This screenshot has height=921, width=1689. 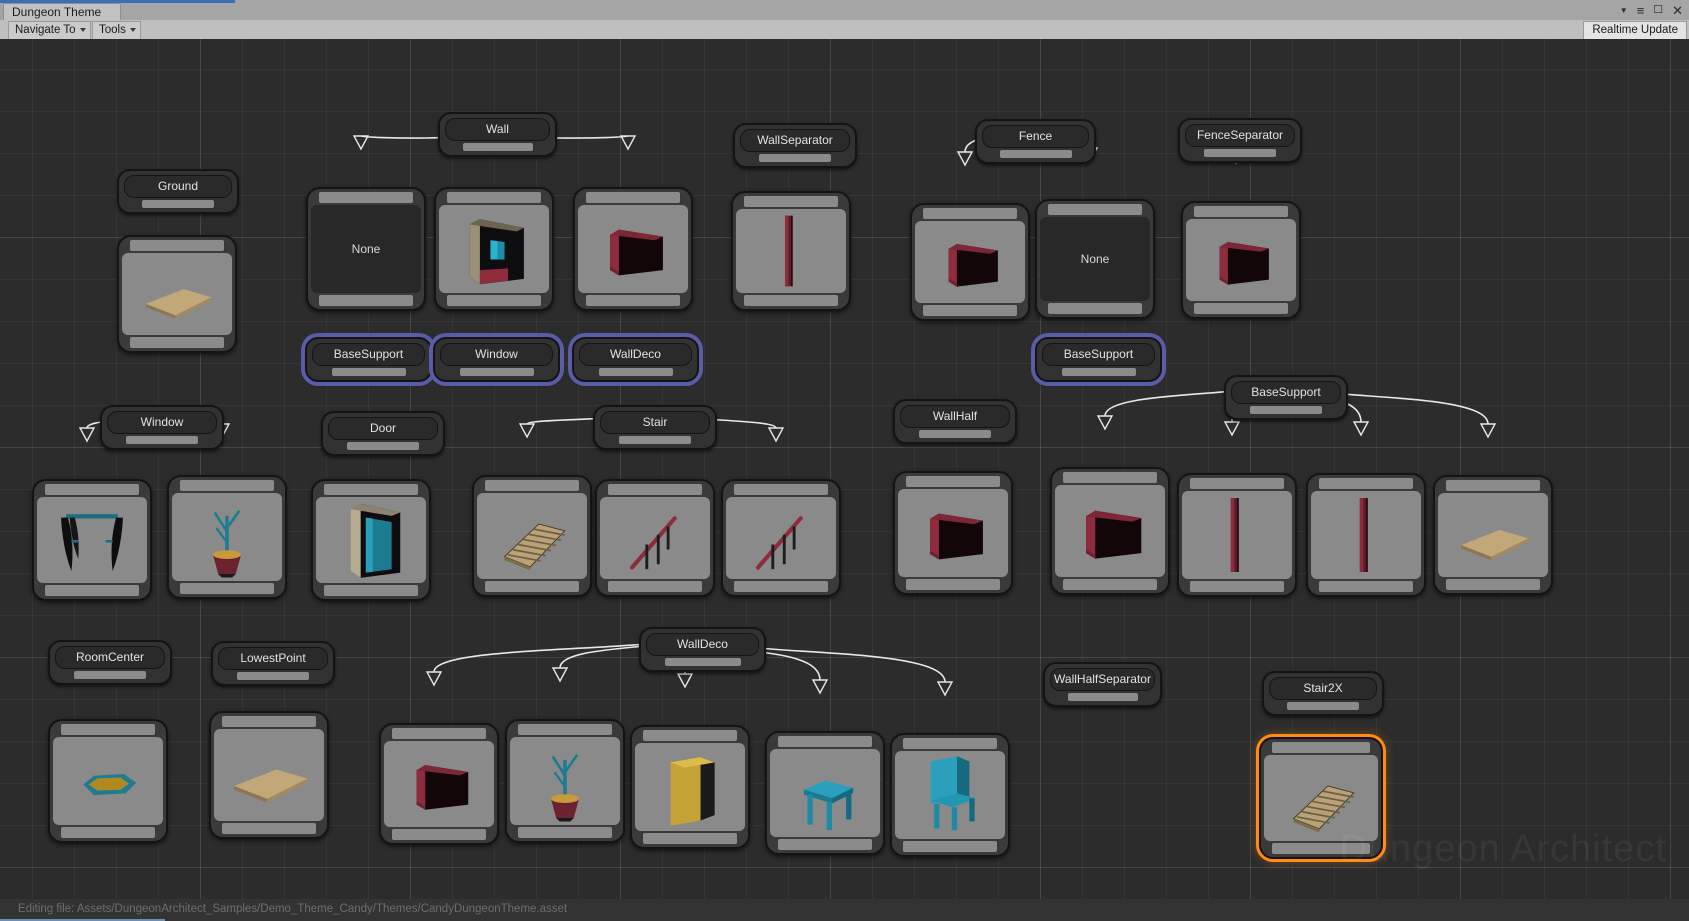 What do you see at coordinates (49, 30) in the screenshot?
I see `navigate-to-button: Navigate To` at bounding box center [49, 30].